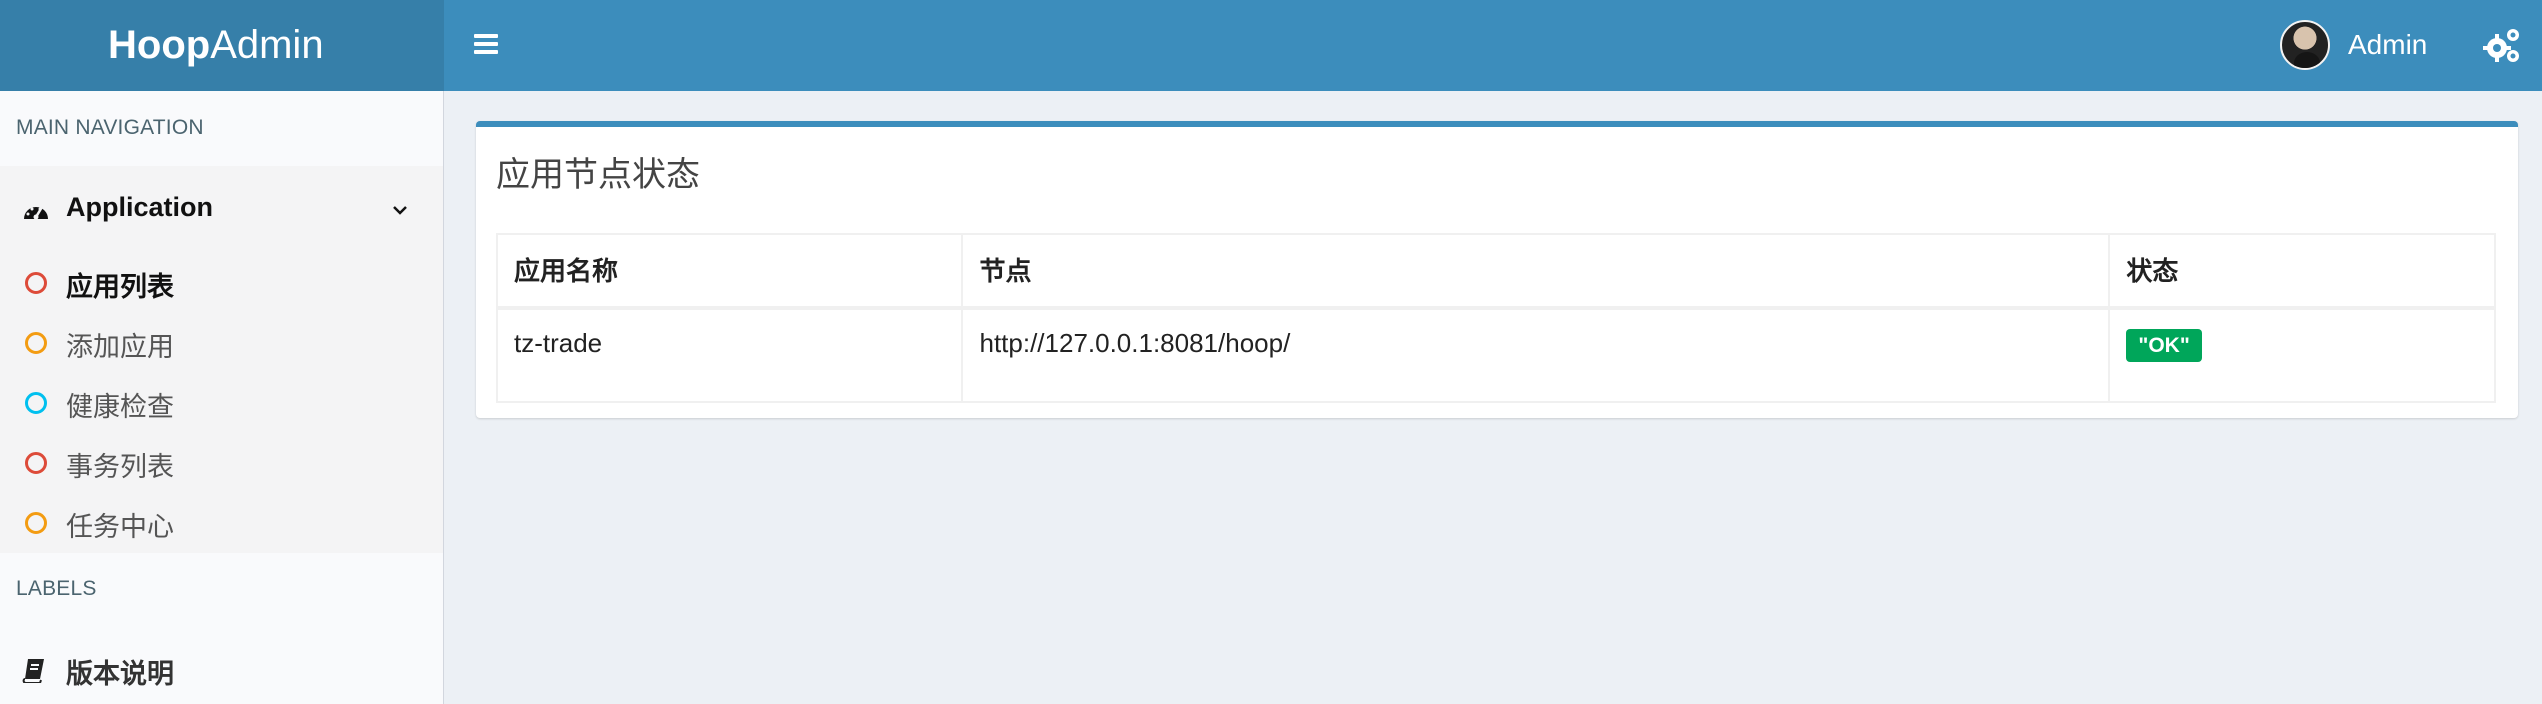 This screenshot has height=704, width=2542. Describe the element at coordinates (120, 407) in the screenshot. I see `sidebar-item-label: 健康检查` at that location.